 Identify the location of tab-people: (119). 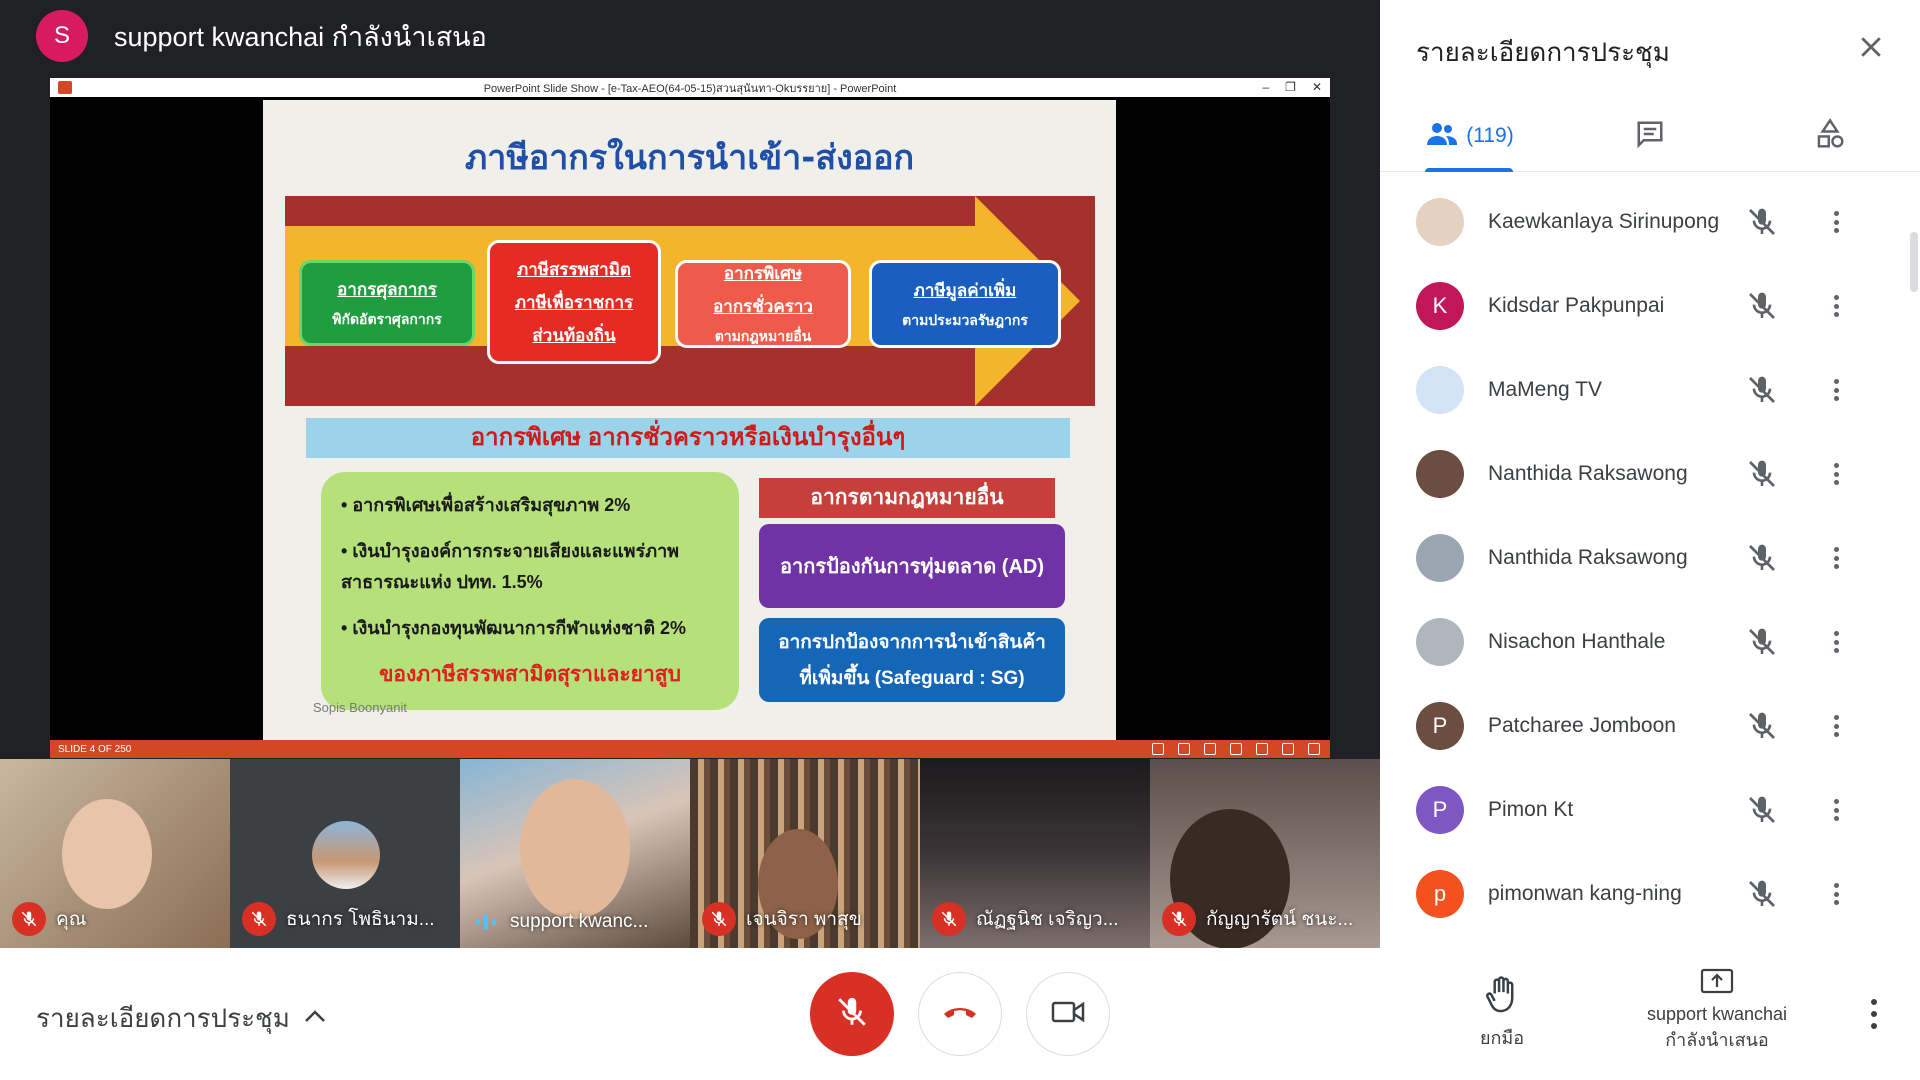
(1470, 136).